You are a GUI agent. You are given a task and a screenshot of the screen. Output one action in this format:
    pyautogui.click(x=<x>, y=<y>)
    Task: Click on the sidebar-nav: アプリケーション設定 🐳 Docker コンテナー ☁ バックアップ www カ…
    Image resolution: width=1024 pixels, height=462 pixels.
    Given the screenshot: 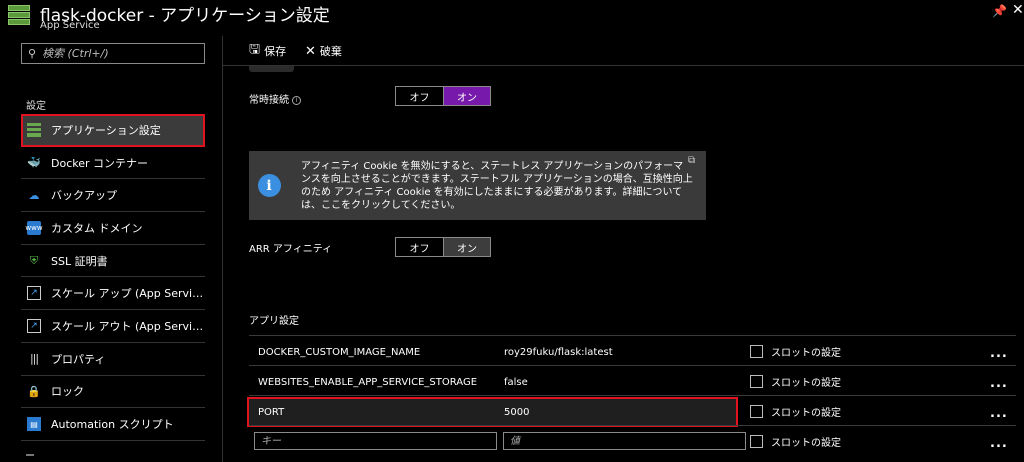 What is the action you would take?
    pyautogui.click(x=113, y=277)
    